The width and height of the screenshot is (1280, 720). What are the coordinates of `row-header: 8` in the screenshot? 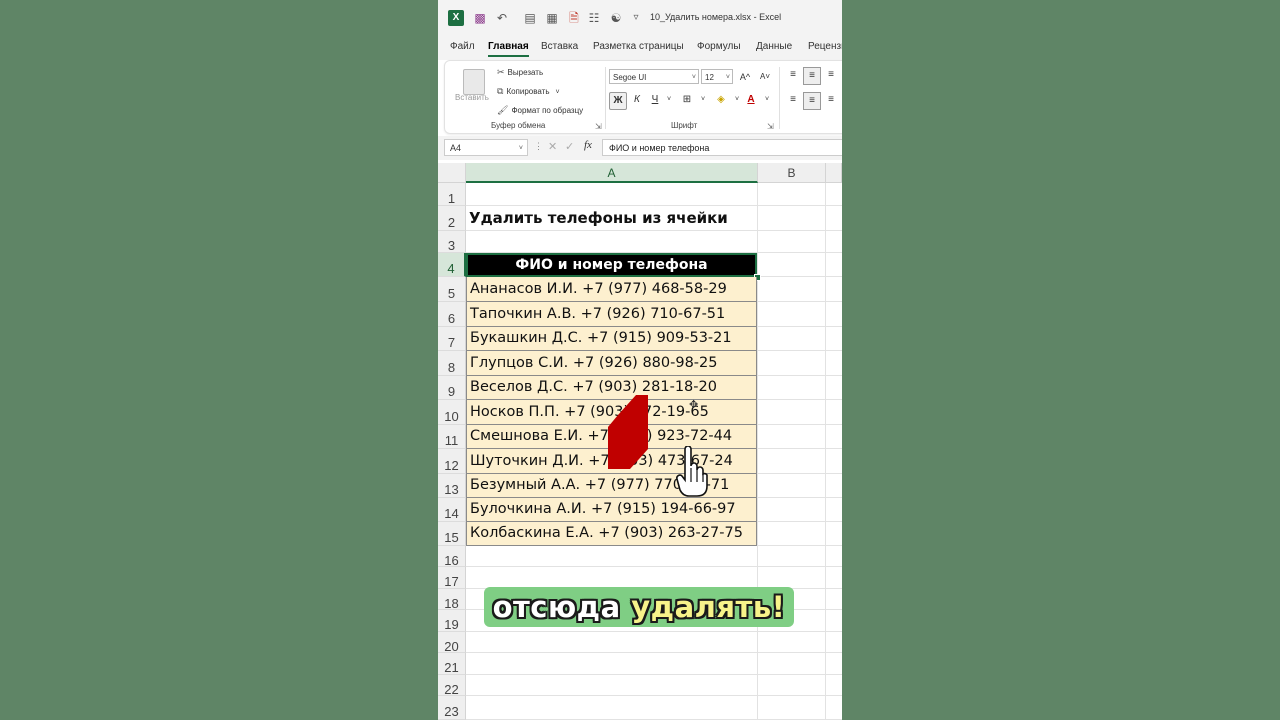 It's located at (452, 363).